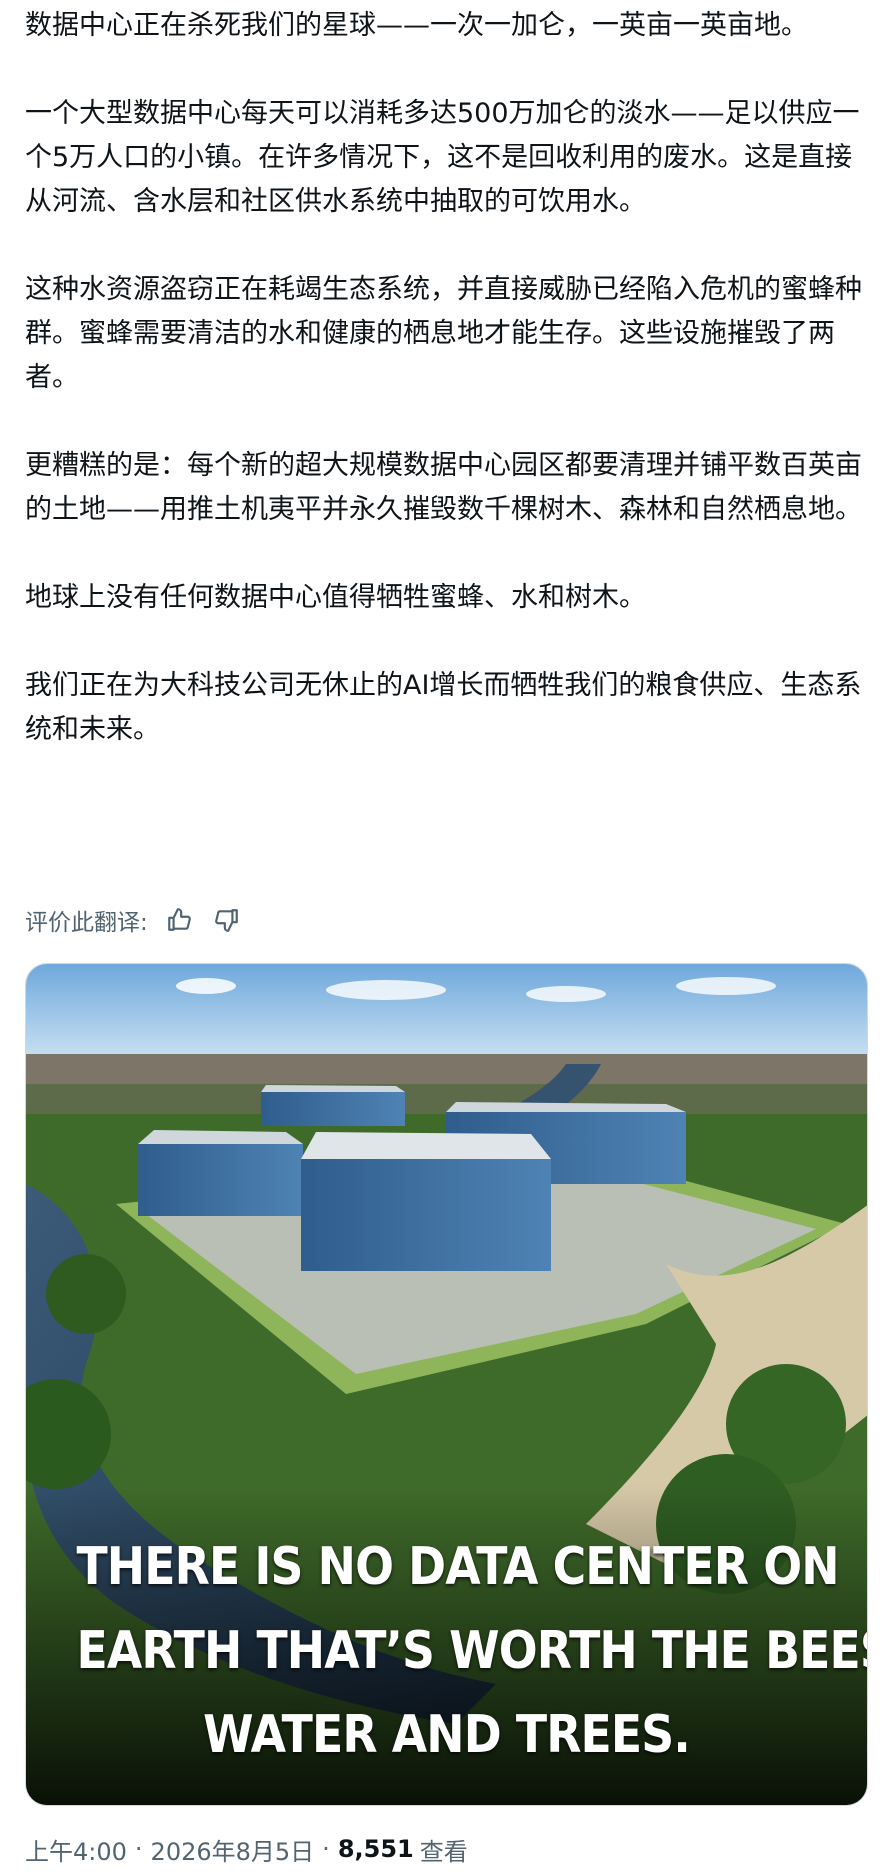 This screenshot has width=891, height=1872. Describe the element at coordinates (447, 1735) in the screenshot. I see `caption-line-3: WATER AND TREES.` at that location.